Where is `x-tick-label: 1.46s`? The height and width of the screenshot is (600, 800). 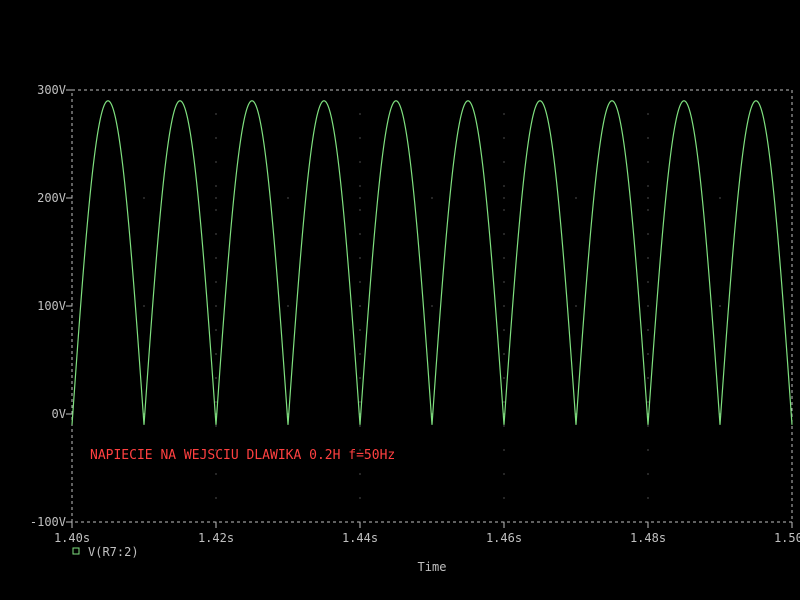
x-tick-label: 1.46s is located at coordinates (504, 538).